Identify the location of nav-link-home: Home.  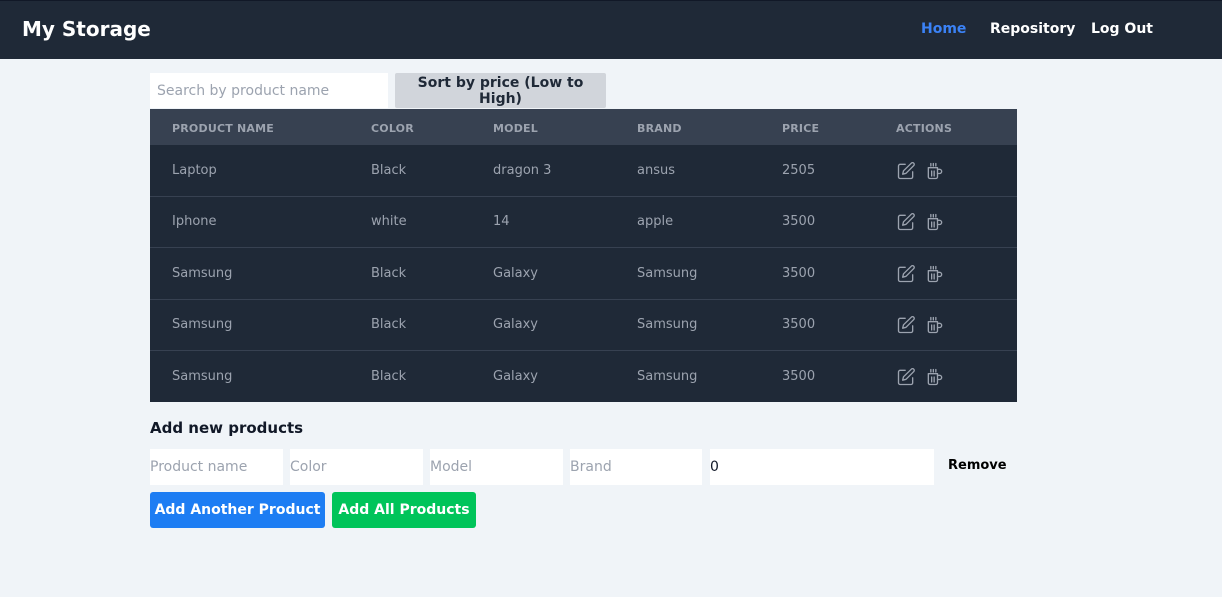
(943, 29).